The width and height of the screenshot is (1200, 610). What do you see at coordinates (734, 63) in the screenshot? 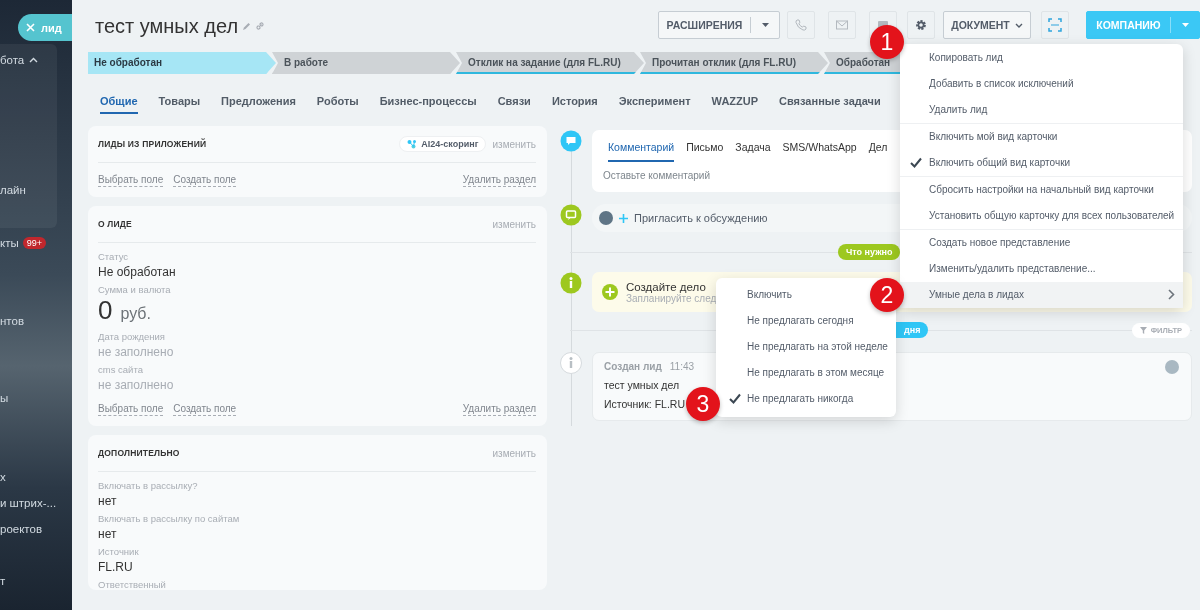
I see `stage-step: Прочитан отклик (для FL.RU)` at bounding box center [734, 63].